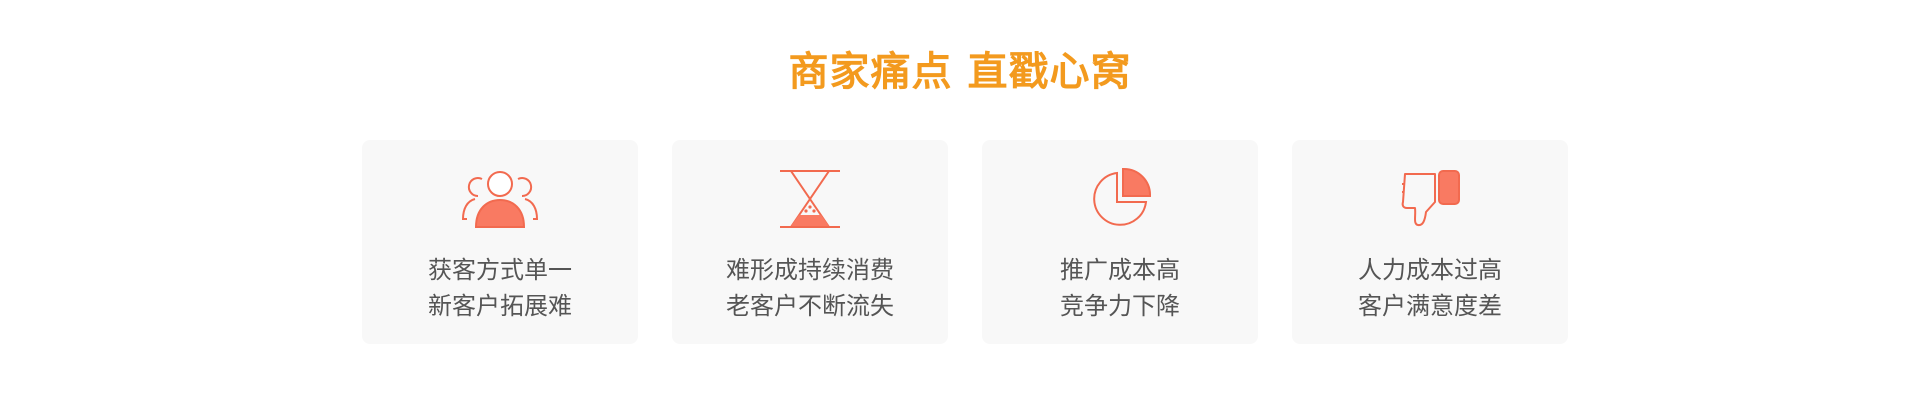 The height and width of the screenshot is (404, 1920). What do you see at coordinates (1120, 242) in the screenshot?
I see `pain-point-card-promotion-cost: 推广成本高 竞争力下降` at bounding box center [1120, 242].